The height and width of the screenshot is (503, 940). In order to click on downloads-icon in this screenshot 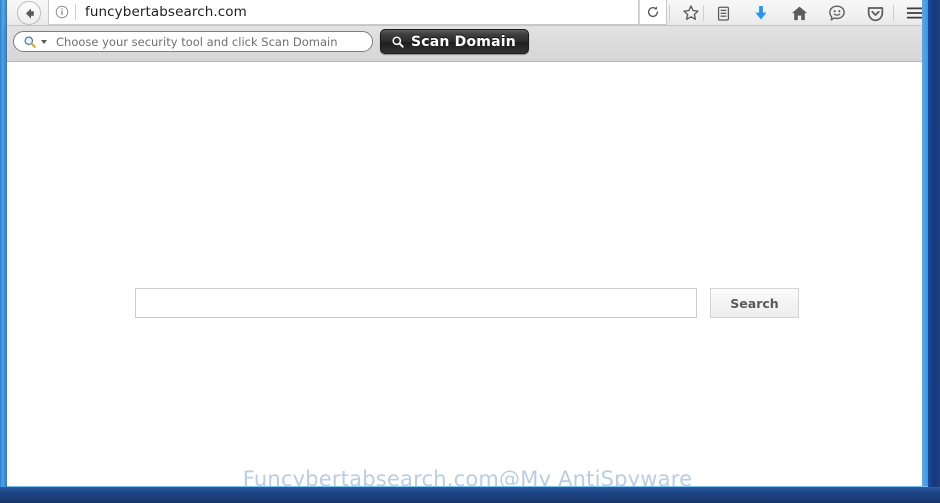, I will do `click(761, 13)`.